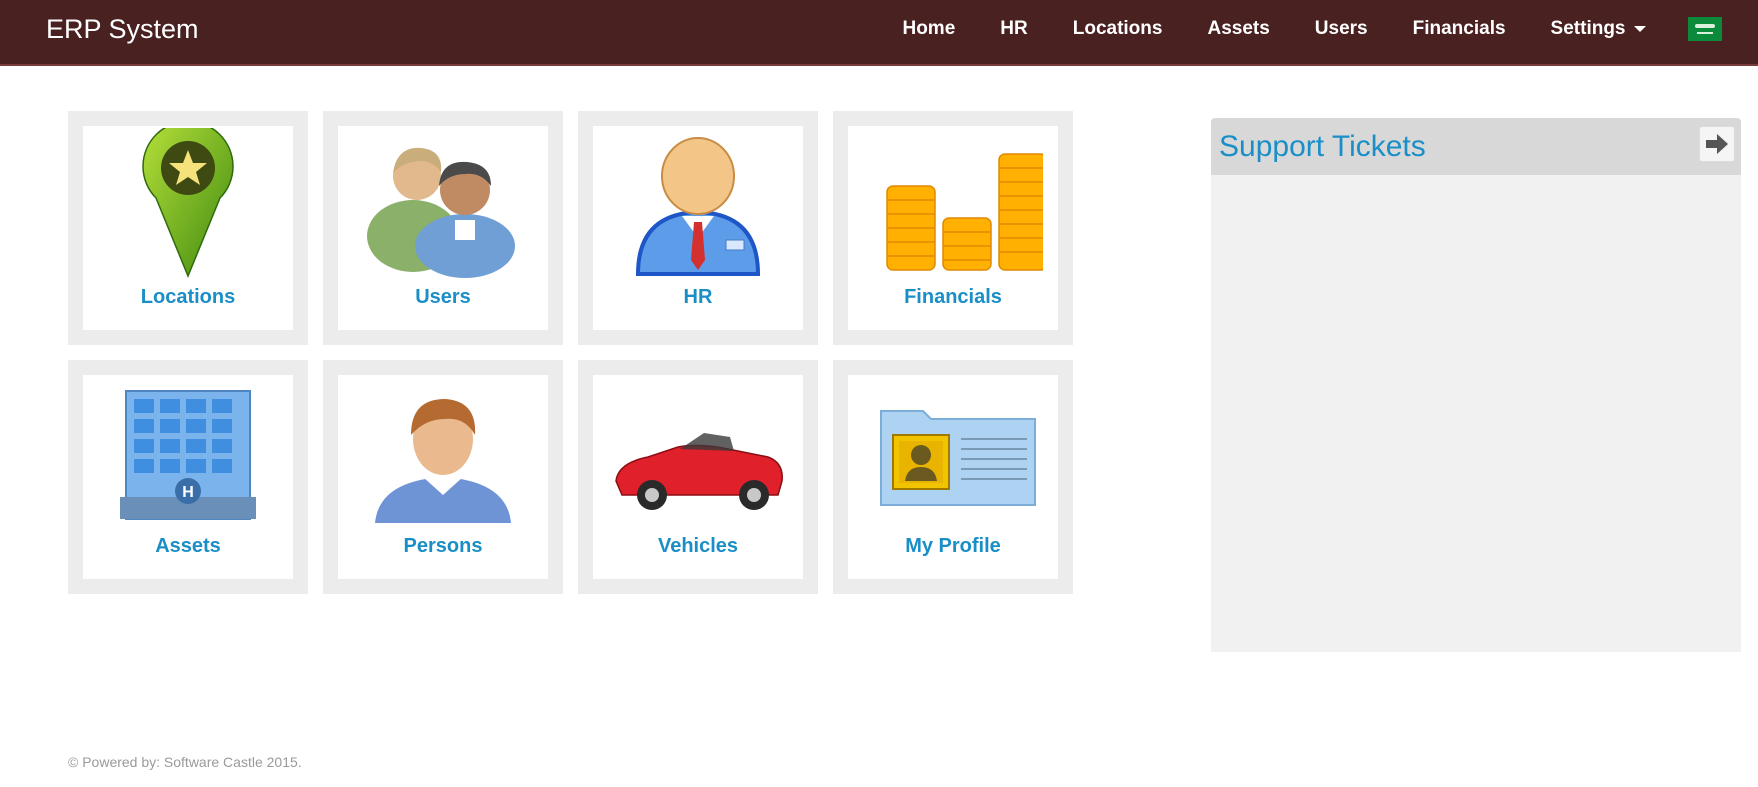 Image resolution: width=1758 pixels, height=787 pixels. I want to click on tile-card: H Assets, so click(188, 477).